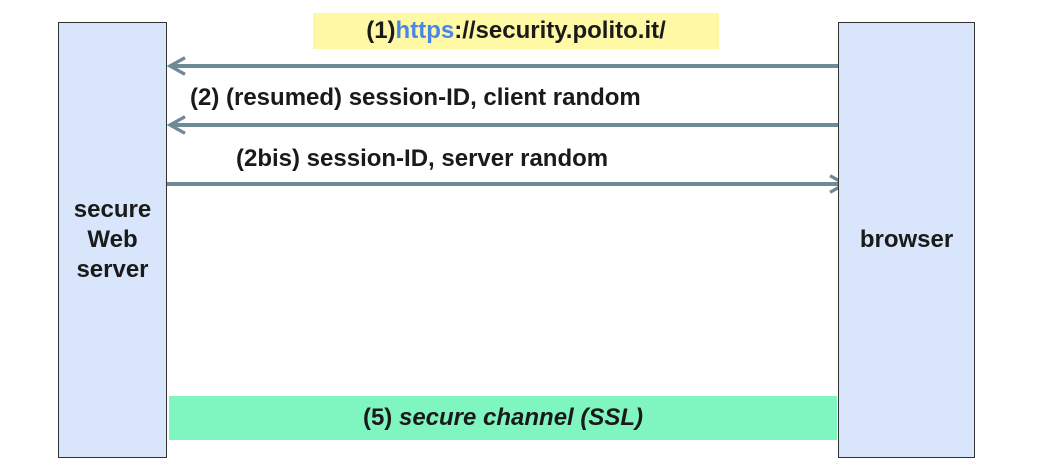 The width and height of the screenshot is (1037, 473). I want to click on message-1-url: (1) https://security.polito.it/, so click(516, 31).